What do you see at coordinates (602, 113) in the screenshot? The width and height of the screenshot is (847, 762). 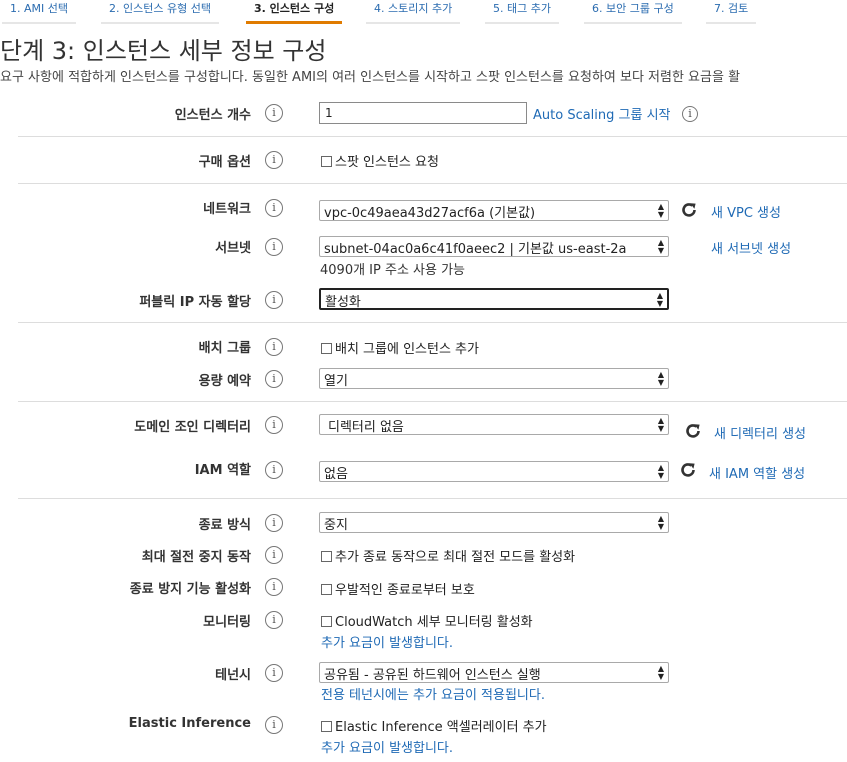 I see `auto-scaling-link: Auto Scaling 그룹 시작` at bounding box center [602, 113].